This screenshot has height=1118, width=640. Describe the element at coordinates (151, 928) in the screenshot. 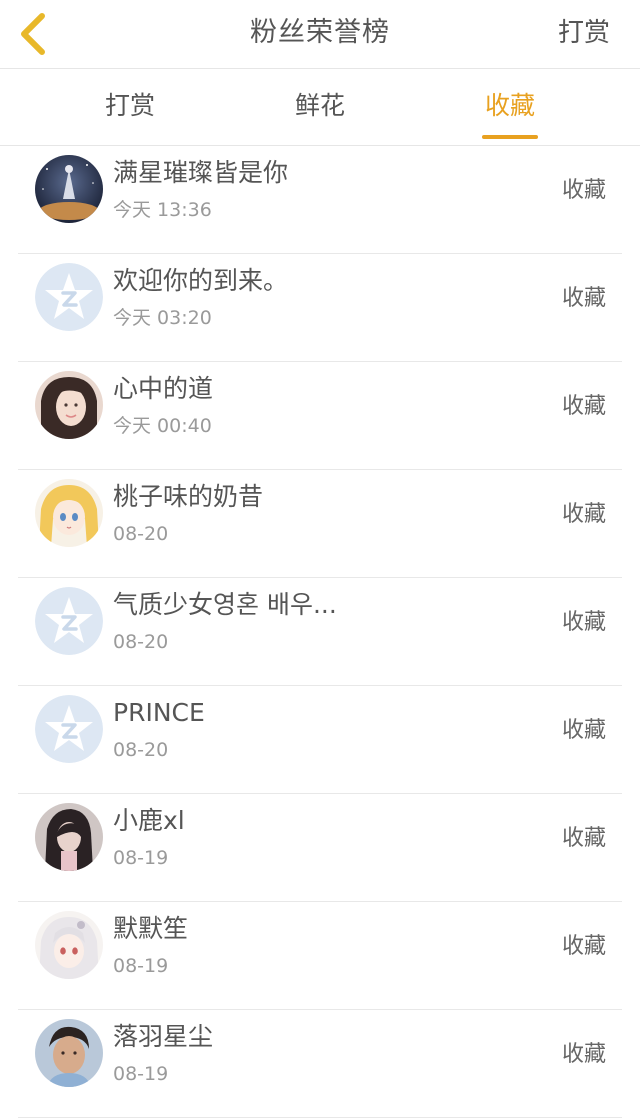

I see `fan-name: 默默笙` at that location.